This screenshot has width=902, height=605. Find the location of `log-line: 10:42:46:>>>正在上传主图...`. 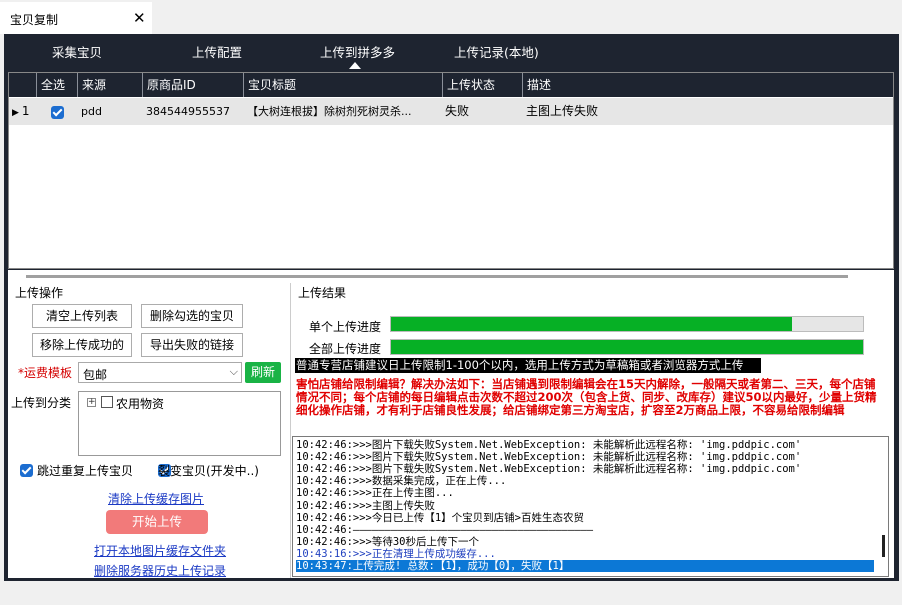

log-line: 10:42:46:>>>正在上传主图... is located at coordinates (375, 493).